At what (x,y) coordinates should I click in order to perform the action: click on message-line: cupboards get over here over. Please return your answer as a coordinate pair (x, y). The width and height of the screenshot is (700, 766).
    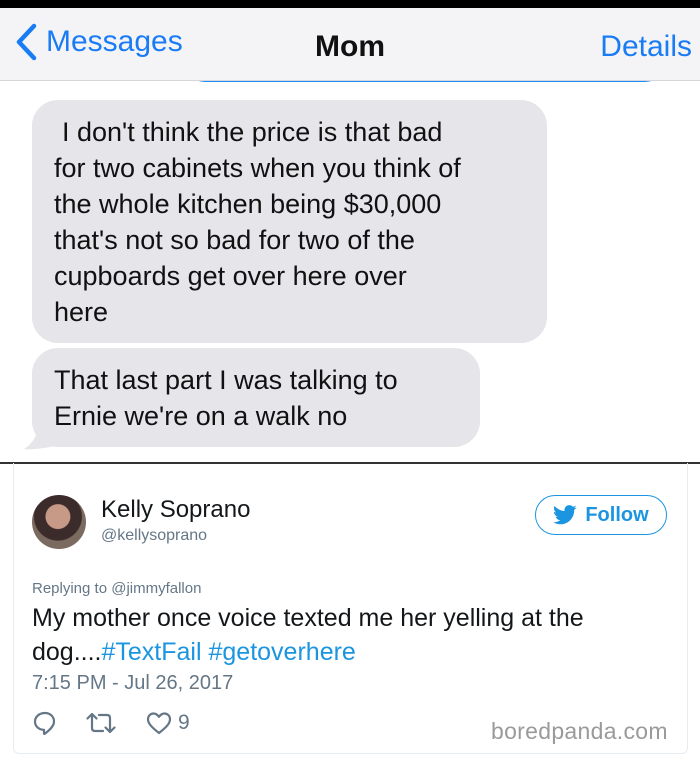
    Looking at the image, I should click on (230, 276).